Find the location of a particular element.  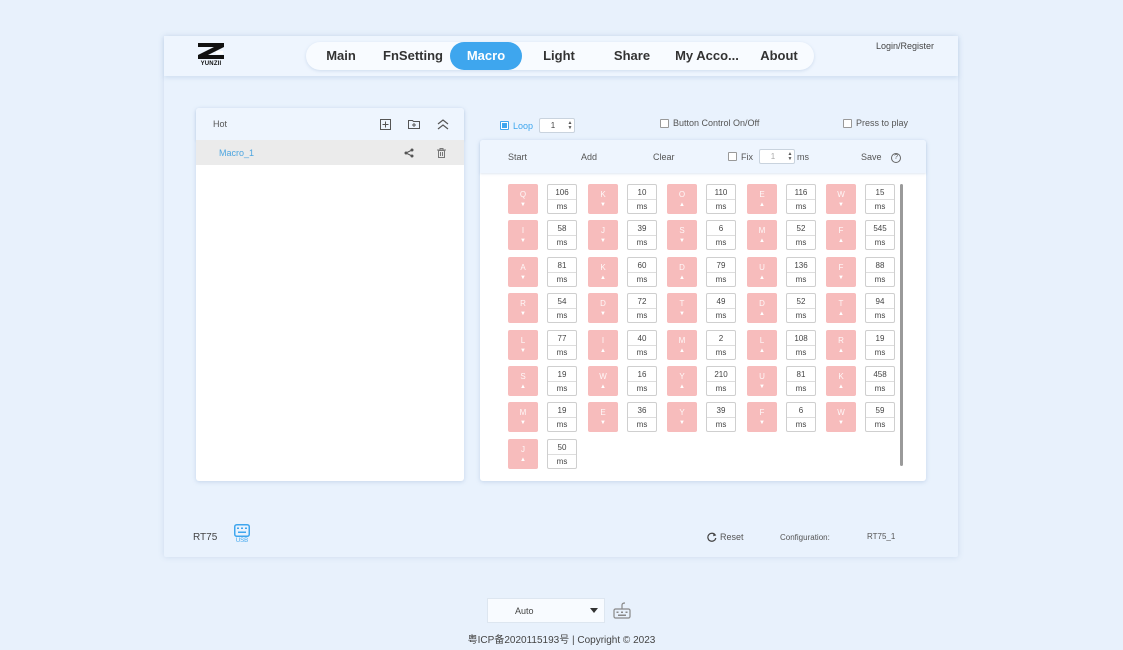

press-to-play-checkbox is located at coordinates (847, 123).